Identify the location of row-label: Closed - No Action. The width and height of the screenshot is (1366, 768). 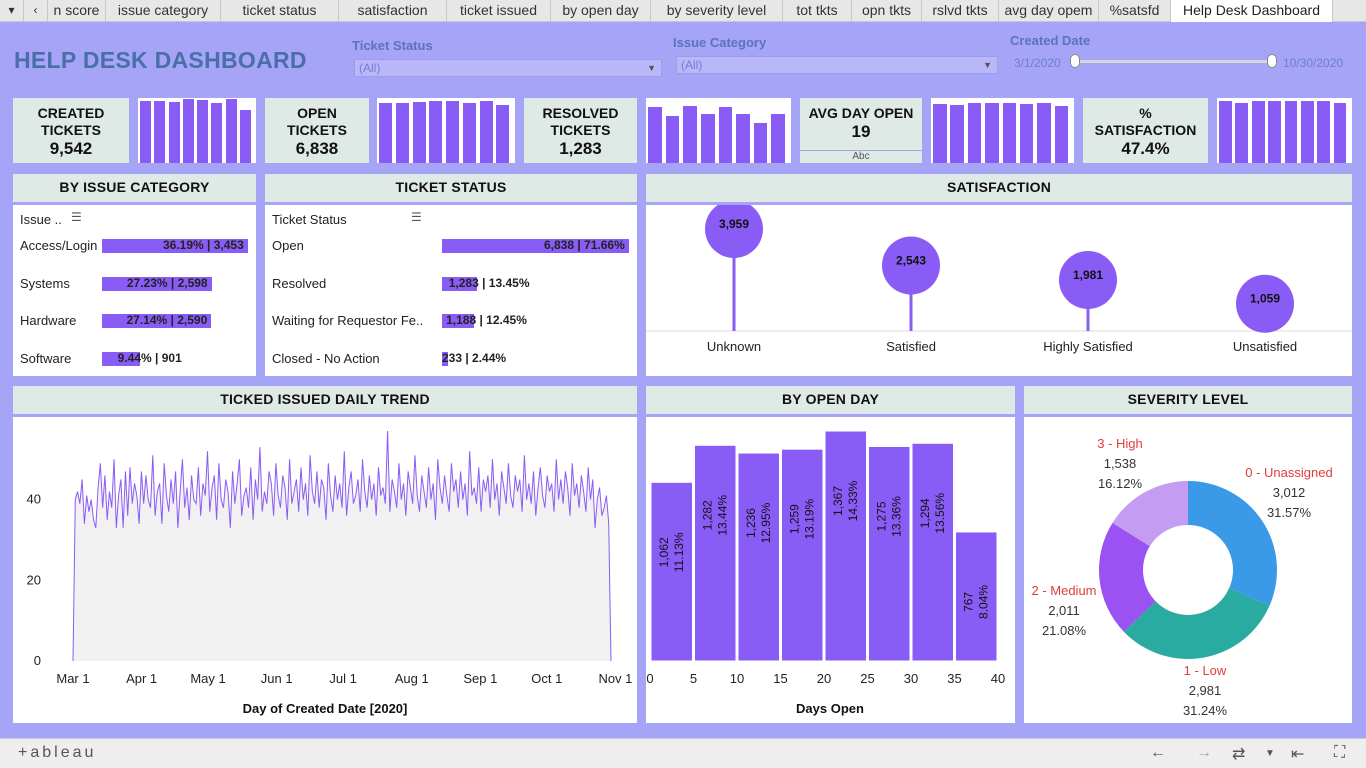
(326, 358).